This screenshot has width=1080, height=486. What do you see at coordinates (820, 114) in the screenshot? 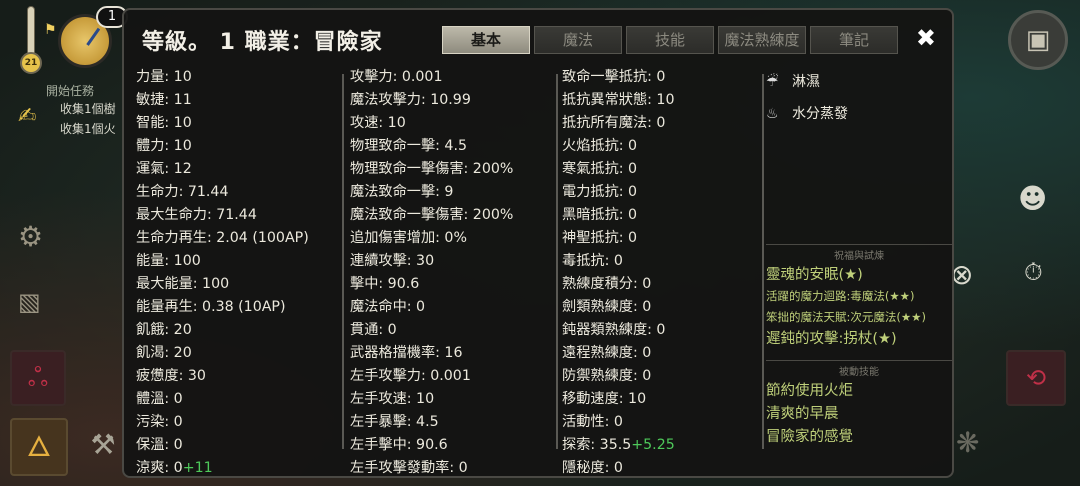
I see `status-effect-label: 水分蒸發` at bounding box center [820, 114].